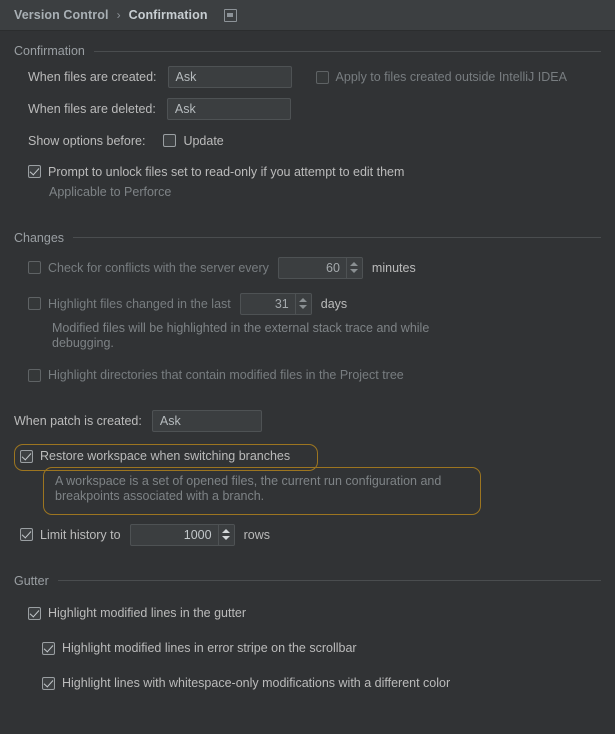 The width and height of the screenshot is (615, 734). I want to click on apply-outside-checkbox, so click(322, 77).